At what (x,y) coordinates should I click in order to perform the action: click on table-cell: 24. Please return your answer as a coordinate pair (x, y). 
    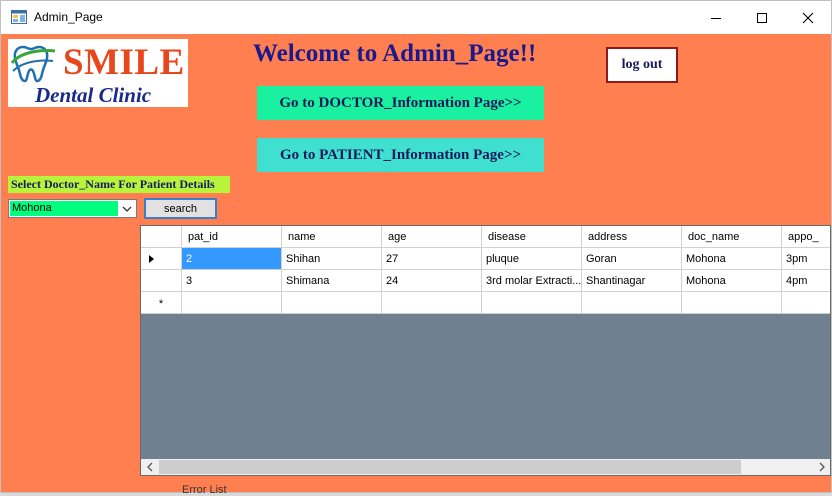
    Looking at the image, I should click on (432, 281).